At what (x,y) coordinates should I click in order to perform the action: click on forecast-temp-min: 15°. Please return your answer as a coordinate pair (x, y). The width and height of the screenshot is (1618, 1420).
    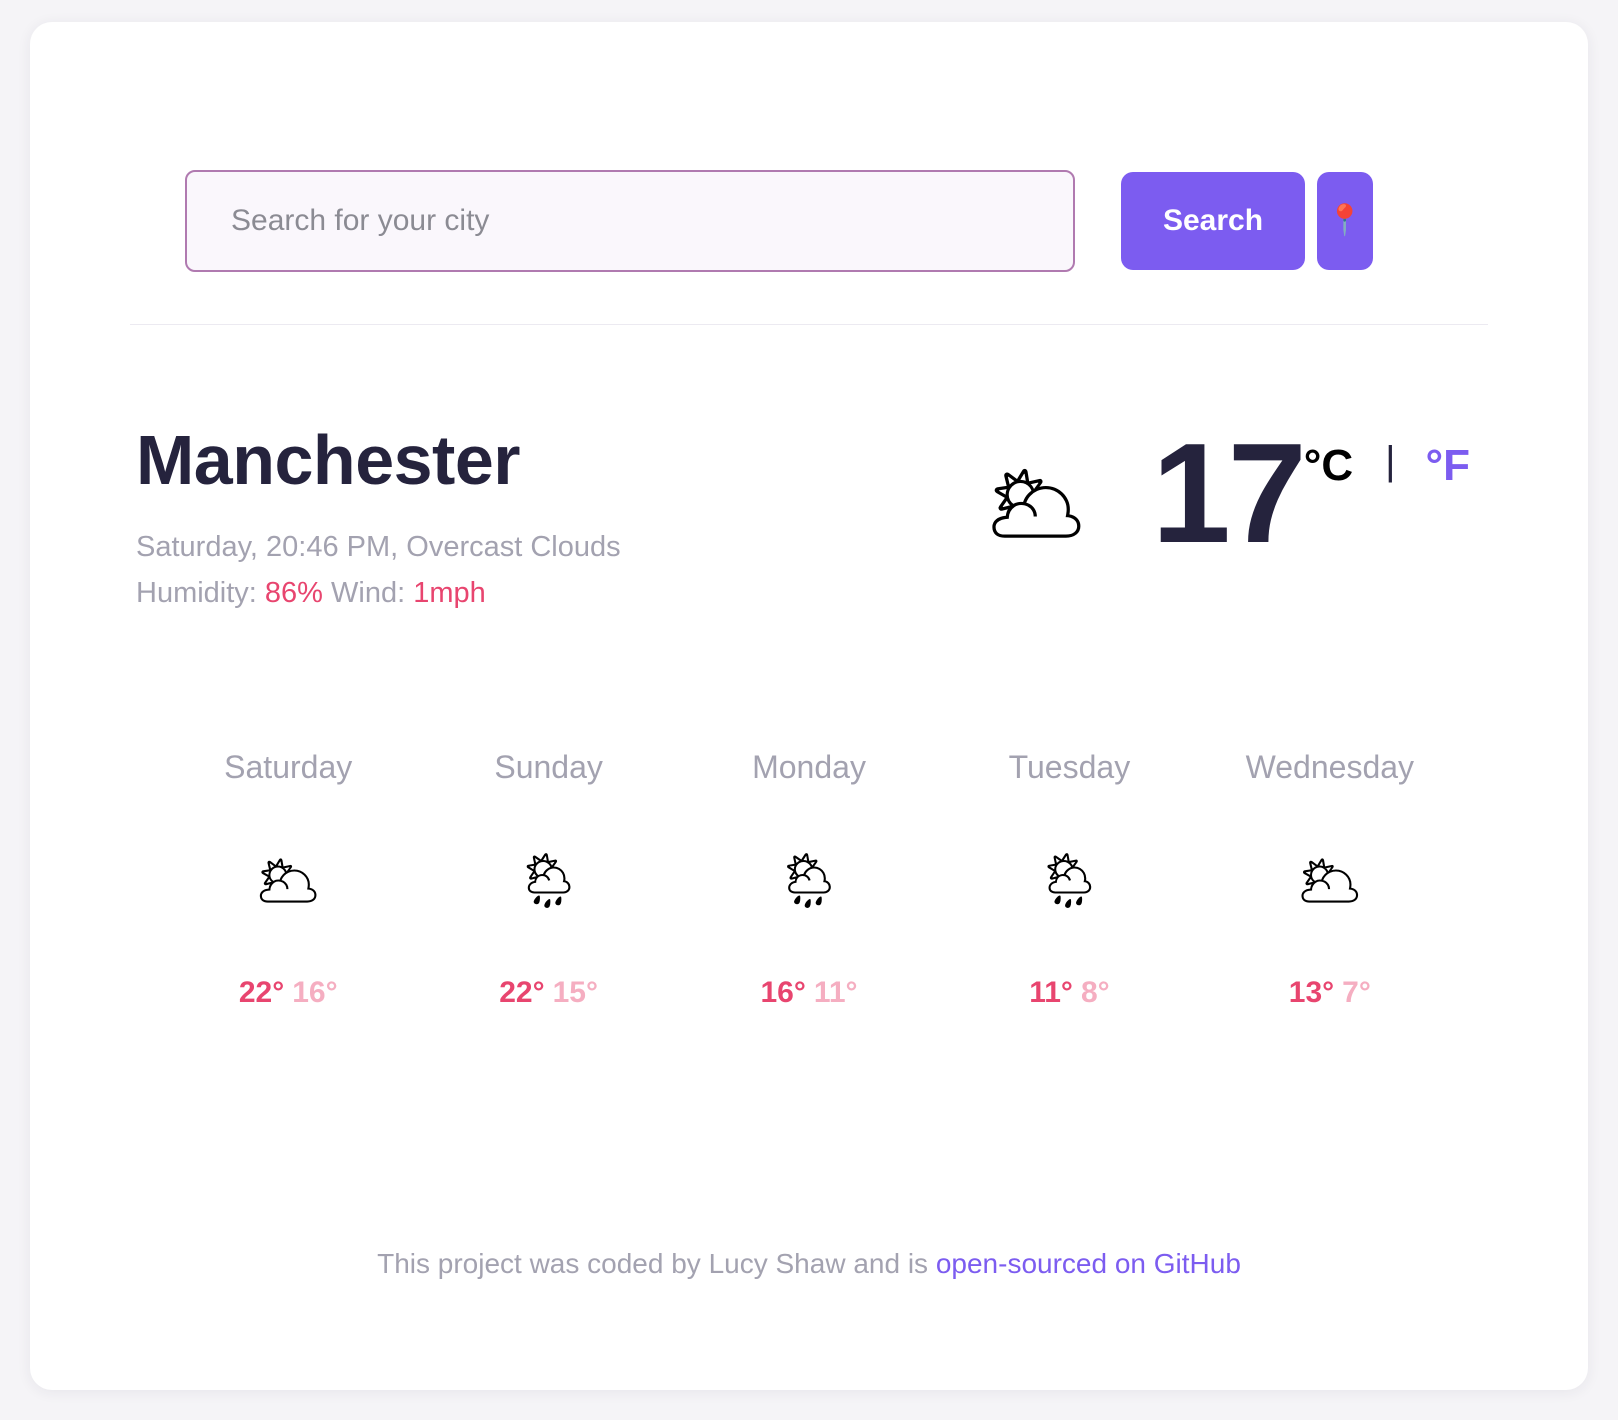
    Looking at the image, I should click on (575, 992).